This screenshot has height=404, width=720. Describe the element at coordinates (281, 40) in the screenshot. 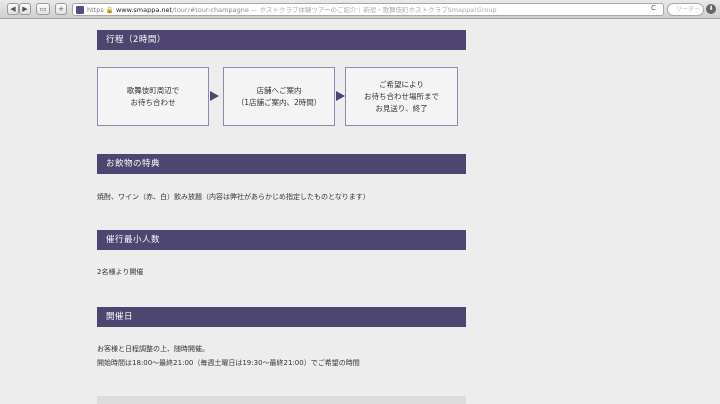

I see `itinerary-heading: 行程（2時間）` at that location.